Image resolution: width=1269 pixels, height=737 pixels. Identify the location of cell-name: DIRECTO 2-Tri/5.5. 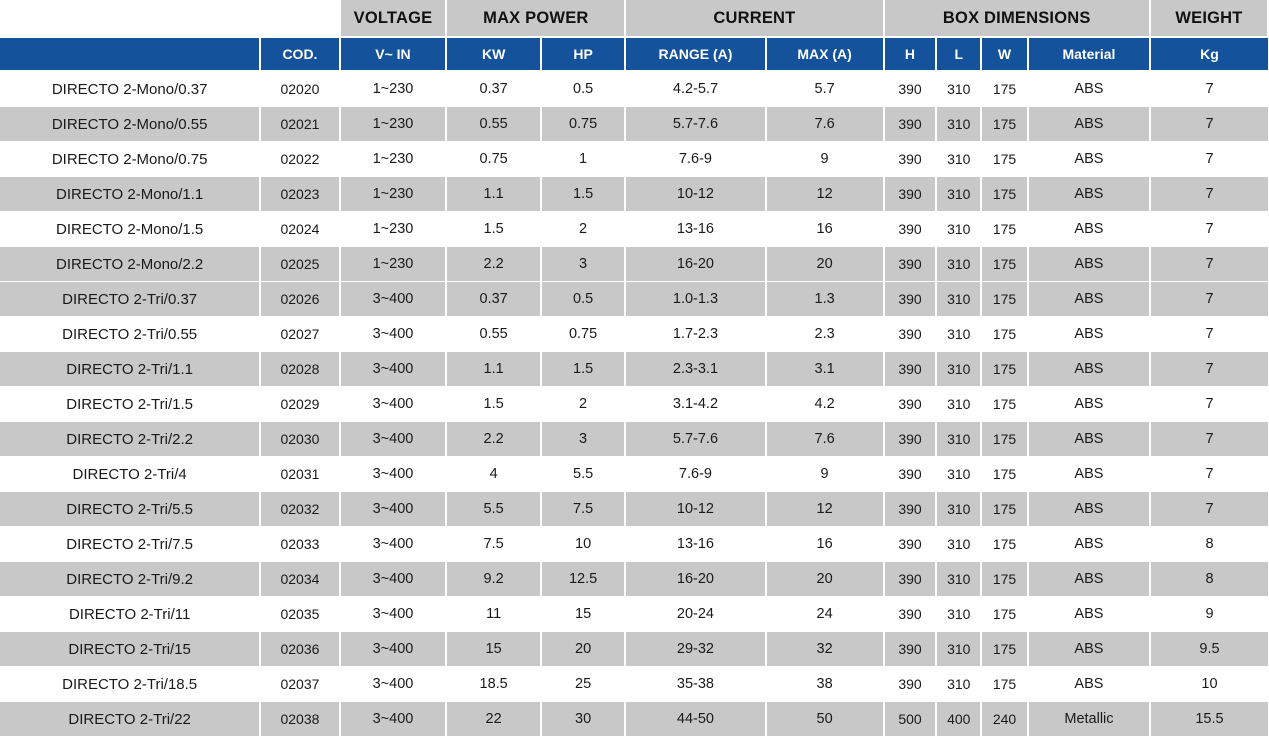
(131, 509).